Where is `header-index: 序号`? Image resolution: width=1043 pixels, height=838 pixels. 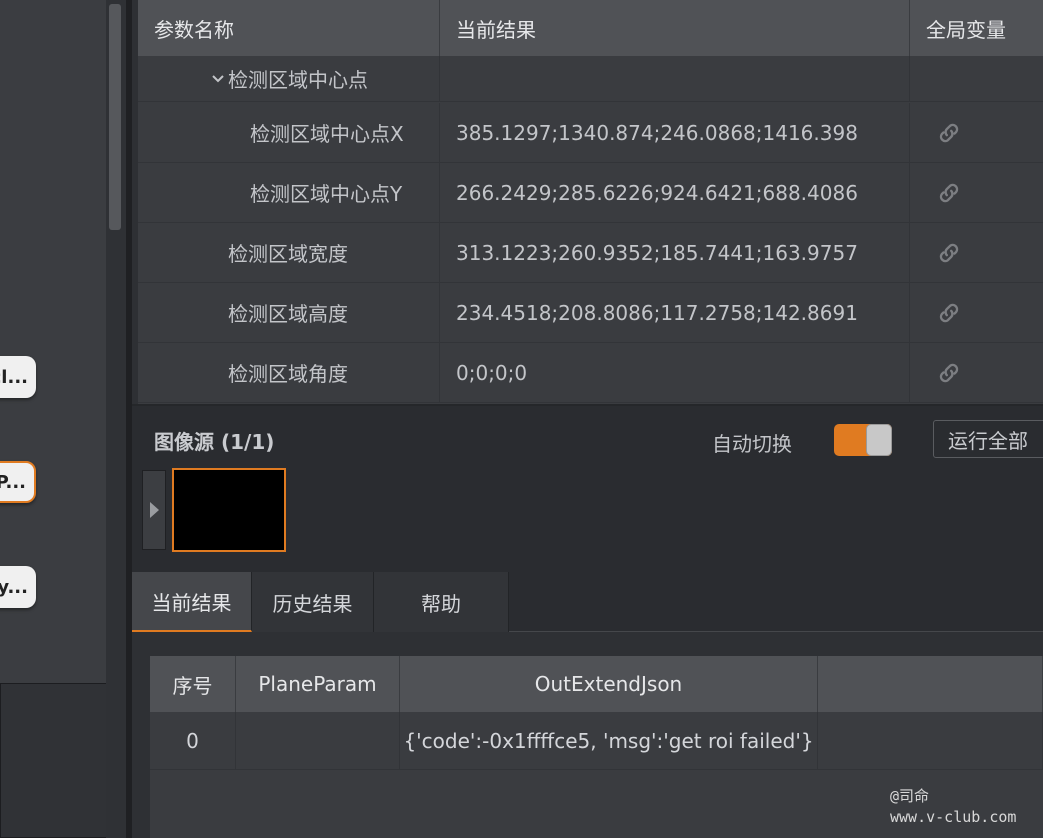 header-index: 序号 is located at coordinates (193, 684).